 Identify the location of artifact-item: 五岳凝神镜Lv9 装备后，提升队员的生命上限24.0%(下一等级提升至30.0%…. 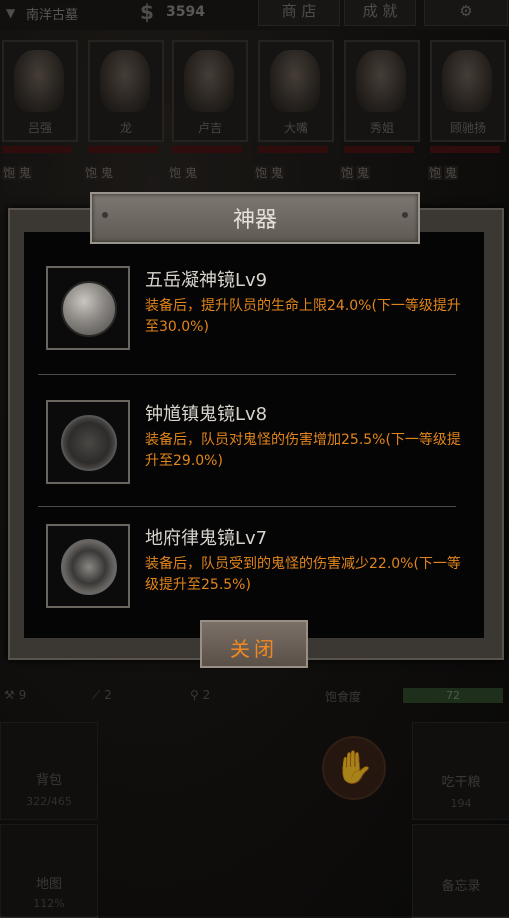
(256, 308).